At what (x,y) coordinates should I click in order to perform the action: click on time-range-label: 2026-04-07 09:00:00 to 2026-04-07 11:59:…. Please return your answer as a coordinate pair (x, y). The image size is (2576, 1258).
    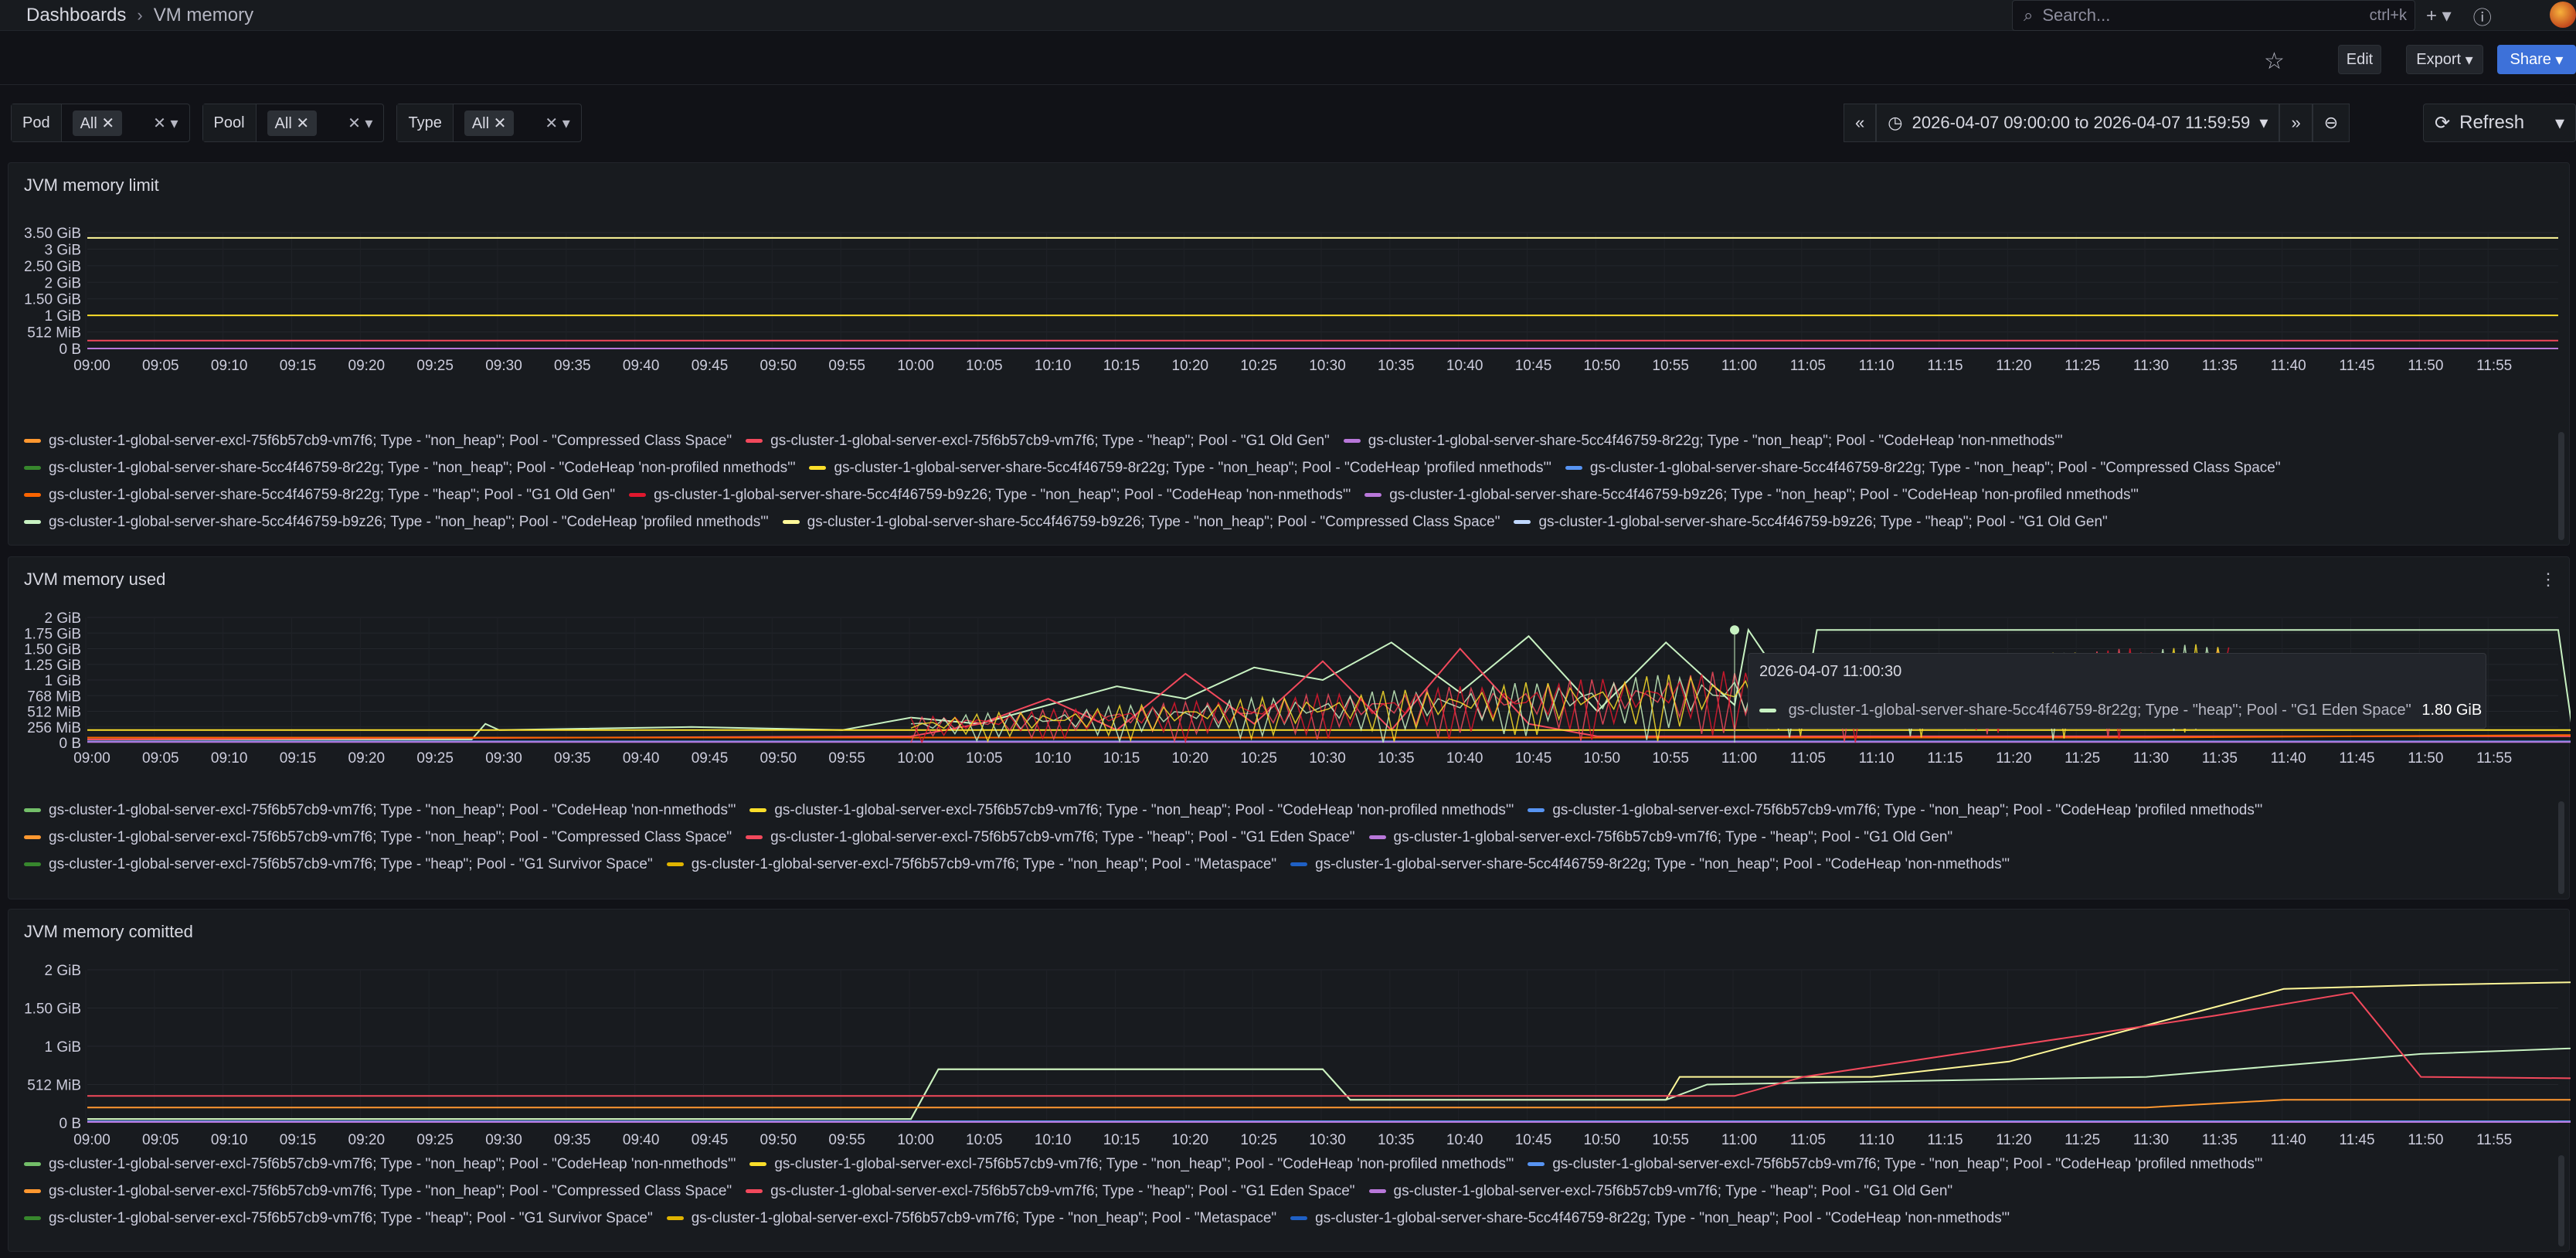
    Looking at the image, I should click on (2081, 122).